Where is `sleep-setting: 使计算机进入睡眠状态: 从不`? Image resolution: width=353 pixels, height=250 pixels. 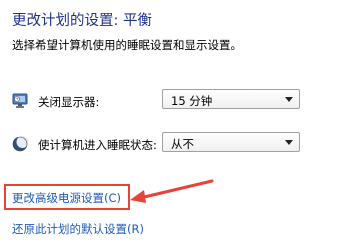 sleep-setting: 使计算机进入睡眠状态: 从不 is located at coordinates (177, 144).